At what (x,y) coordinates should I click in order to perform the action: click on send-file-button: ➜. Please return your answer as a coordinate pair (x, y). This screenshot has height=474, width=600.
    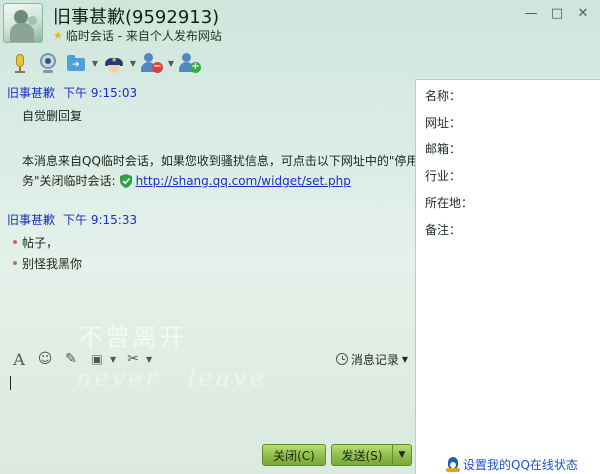
    Looking at the image, I should click on (76, 63).